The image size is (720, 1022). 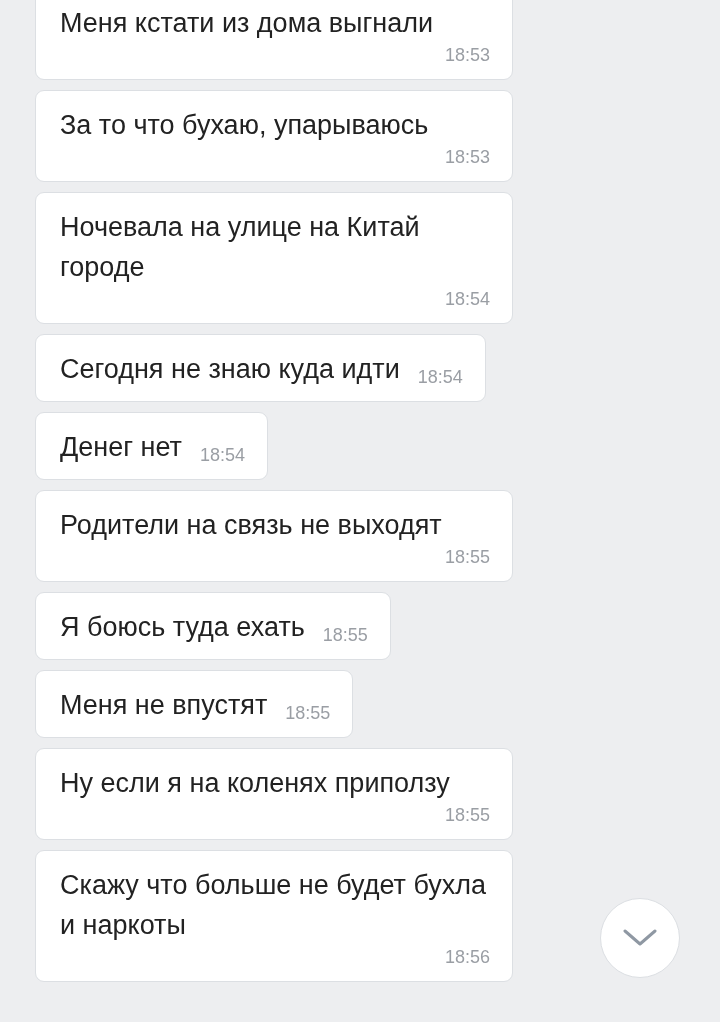 What do you see at coordinates (230, 369) in the screenshot?
I see `message-text: Сегодня не знаю куда идти` at bounding box center [230, 369].